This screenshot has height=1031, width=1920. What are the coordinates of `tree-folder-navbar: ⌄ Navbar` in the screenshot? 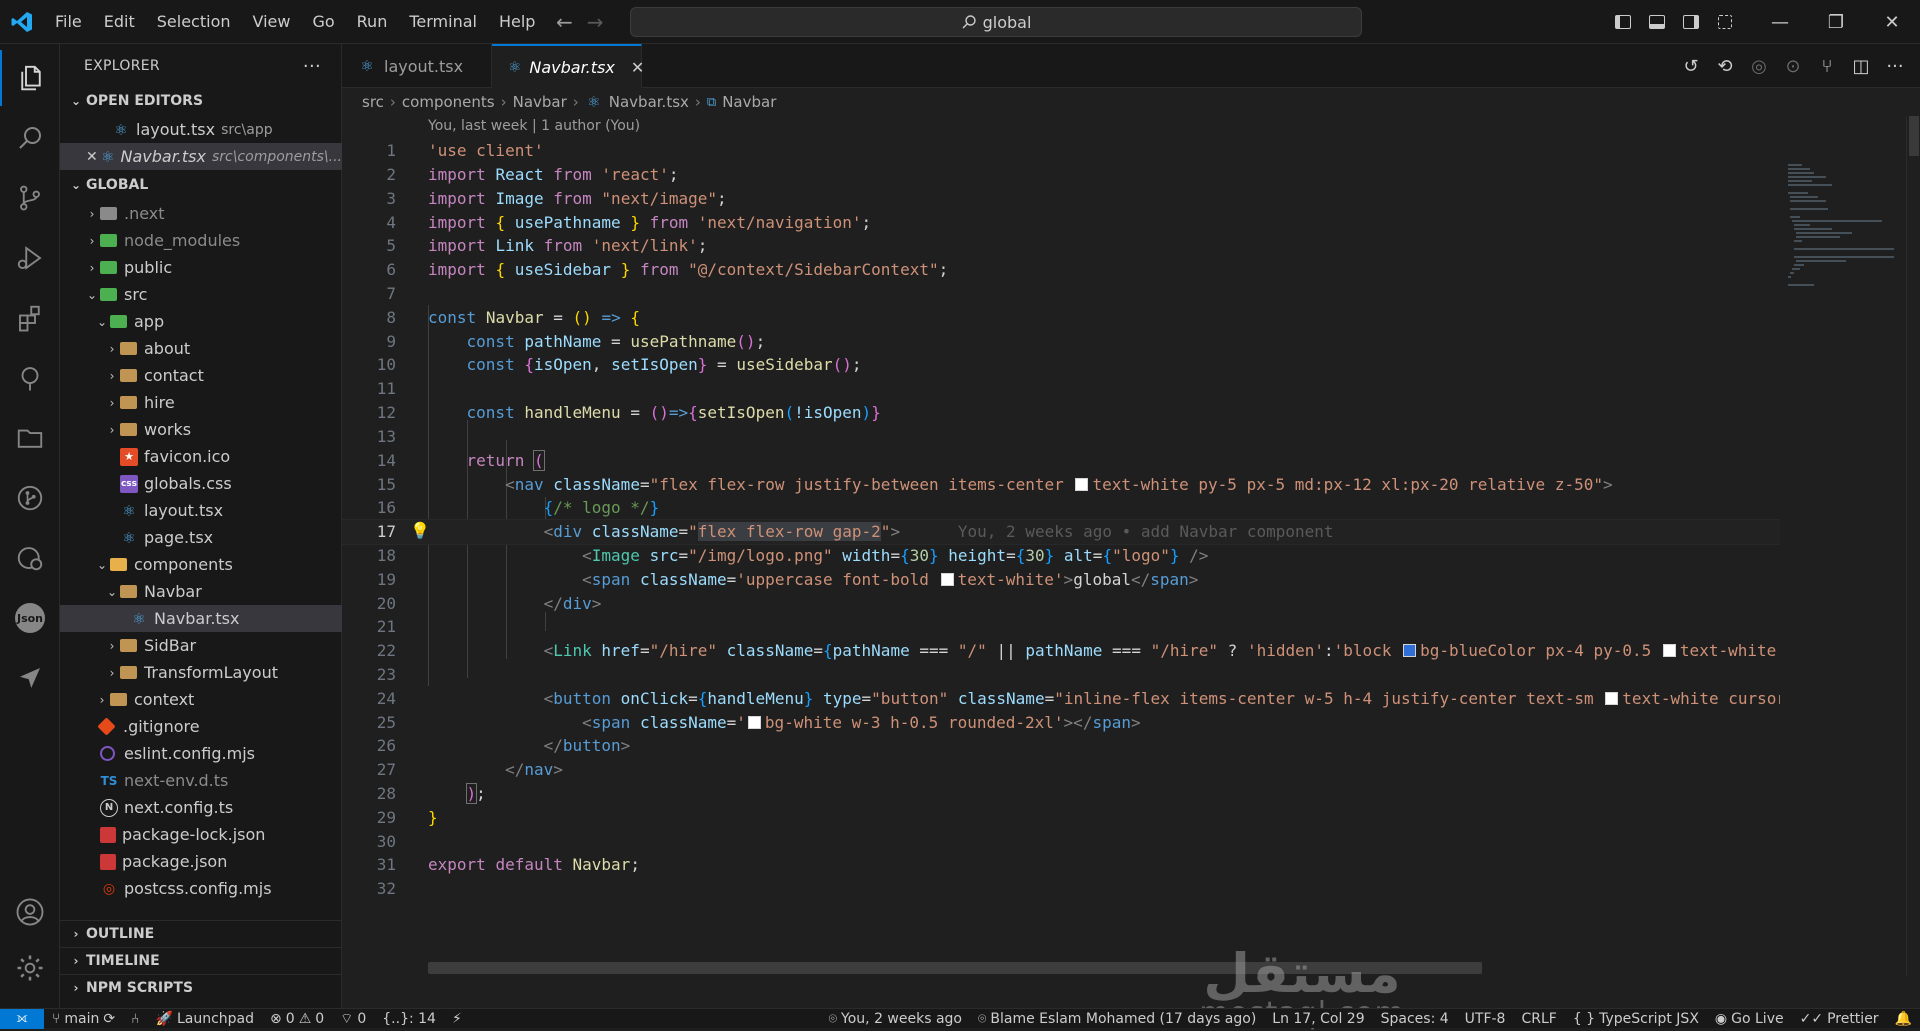 It's located at (201, 591).